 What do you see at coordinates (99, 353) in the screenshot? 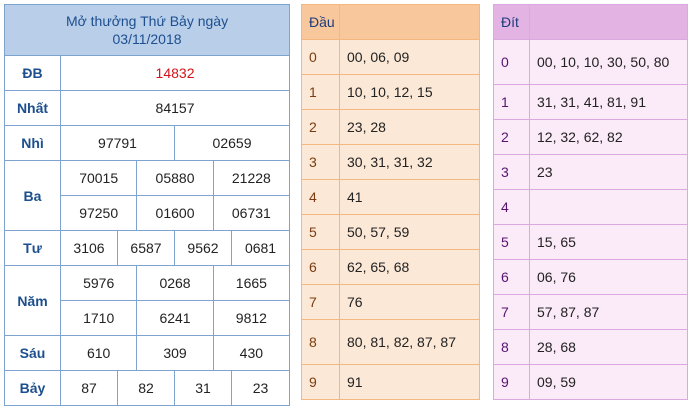
I see `prize-value: 610` at bounding box center [99, 353].